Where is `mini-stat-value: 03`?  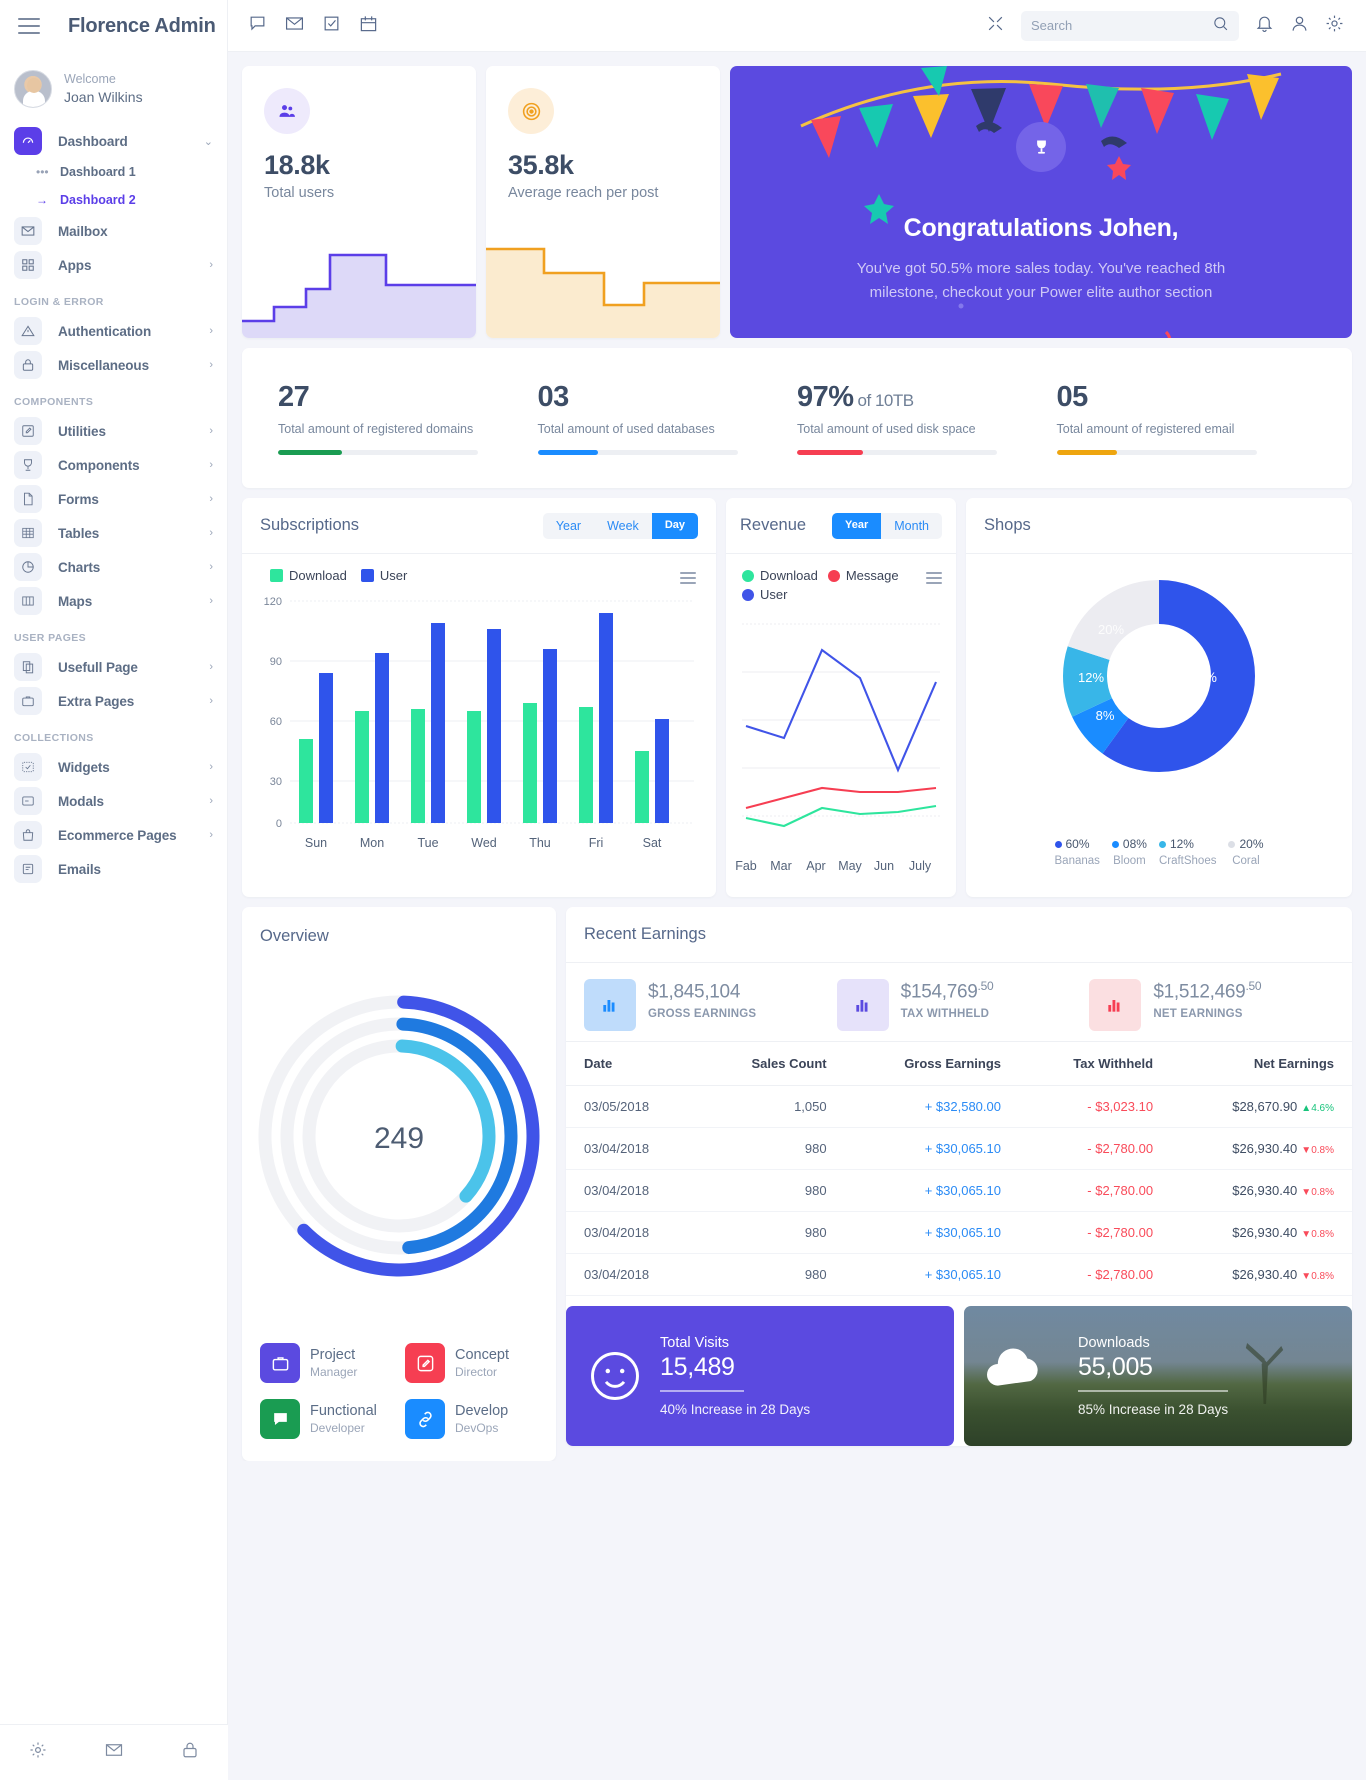 mini-stat-value: 03 is located at coordinates (553, 397).